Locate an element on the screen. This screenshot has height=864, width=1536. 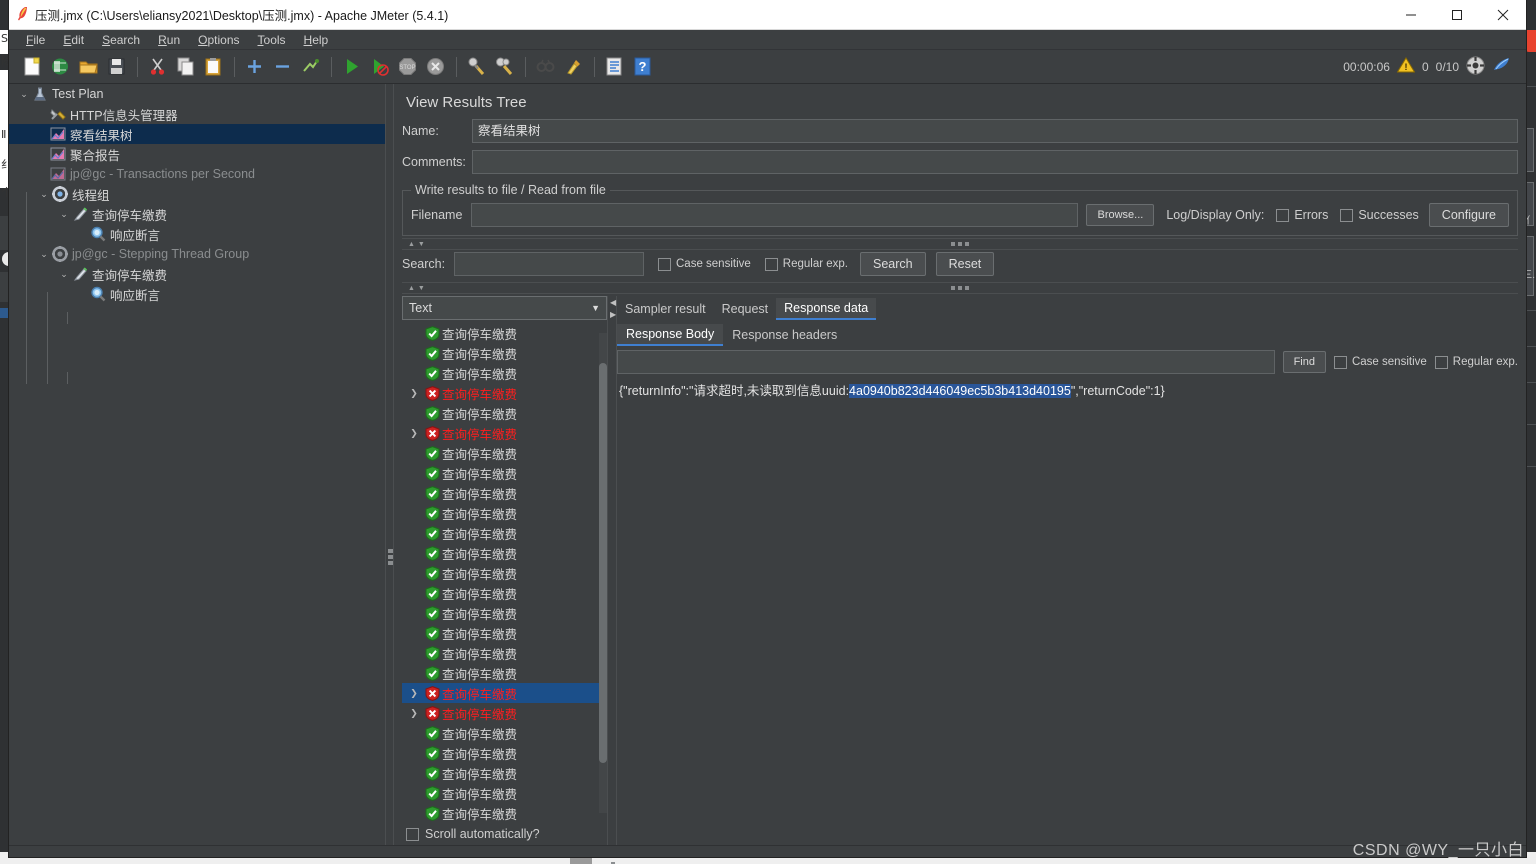
collapse-left-arrow-icon: ◀ is located at coordinates (613, 302).